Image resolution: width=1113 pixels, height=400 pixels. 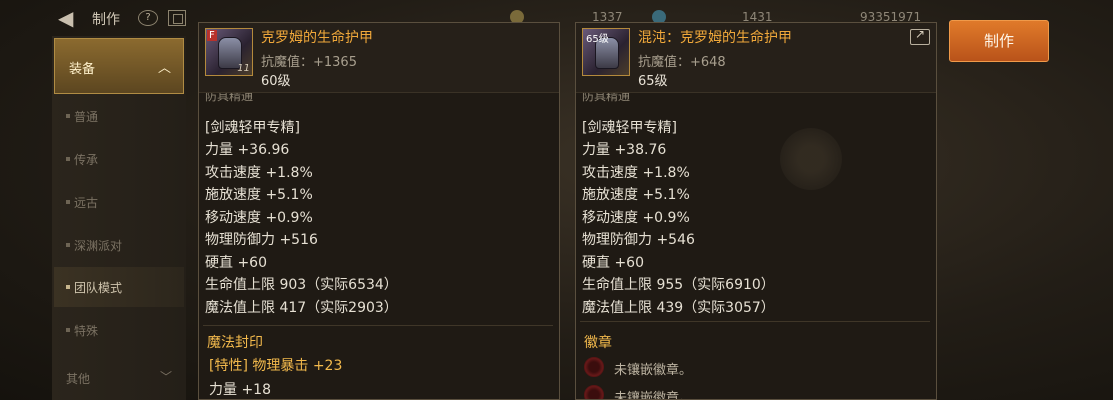 What do you see at coordinates (243, 68) in the screenshot?
I see `enhance-level: 11` at bounding box center [243, 68].